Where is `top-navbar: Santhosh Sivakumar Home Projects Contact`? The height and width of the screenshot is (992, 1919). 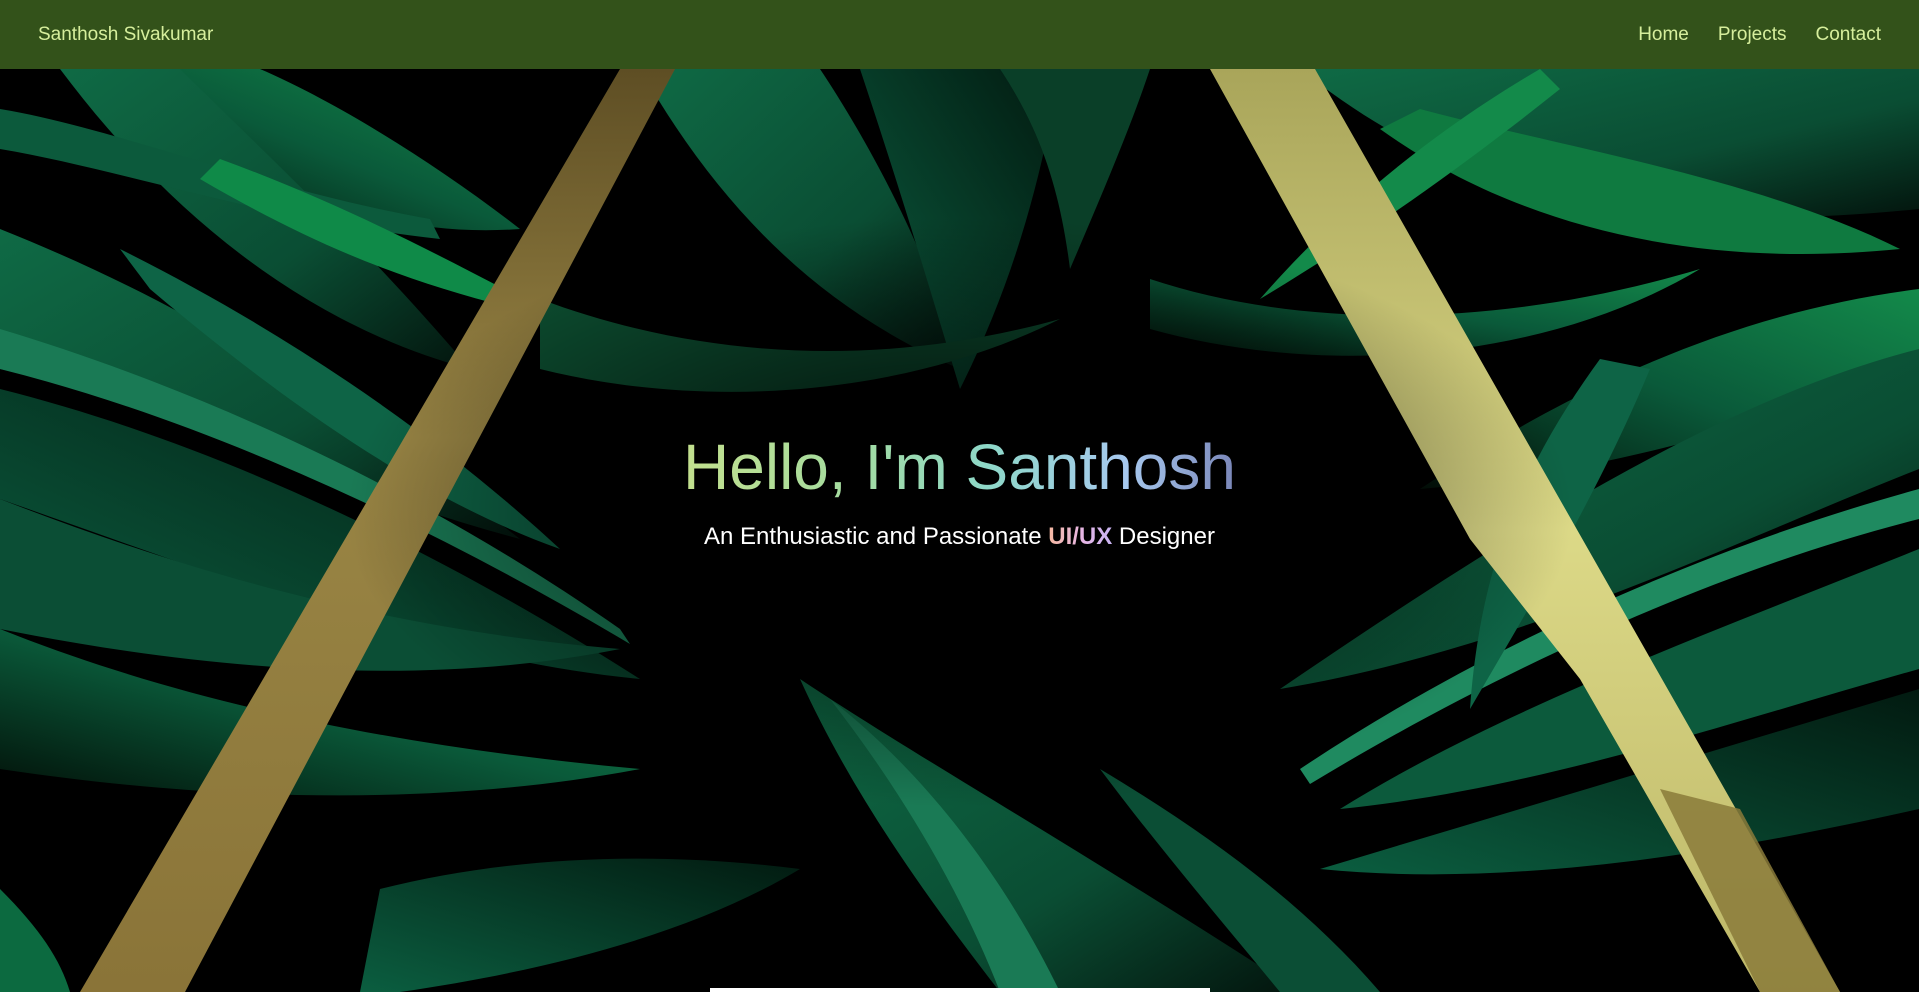
top-navbar: Santhosh Sivakumar Home Projects Contact is located at coordinates (959, 34).